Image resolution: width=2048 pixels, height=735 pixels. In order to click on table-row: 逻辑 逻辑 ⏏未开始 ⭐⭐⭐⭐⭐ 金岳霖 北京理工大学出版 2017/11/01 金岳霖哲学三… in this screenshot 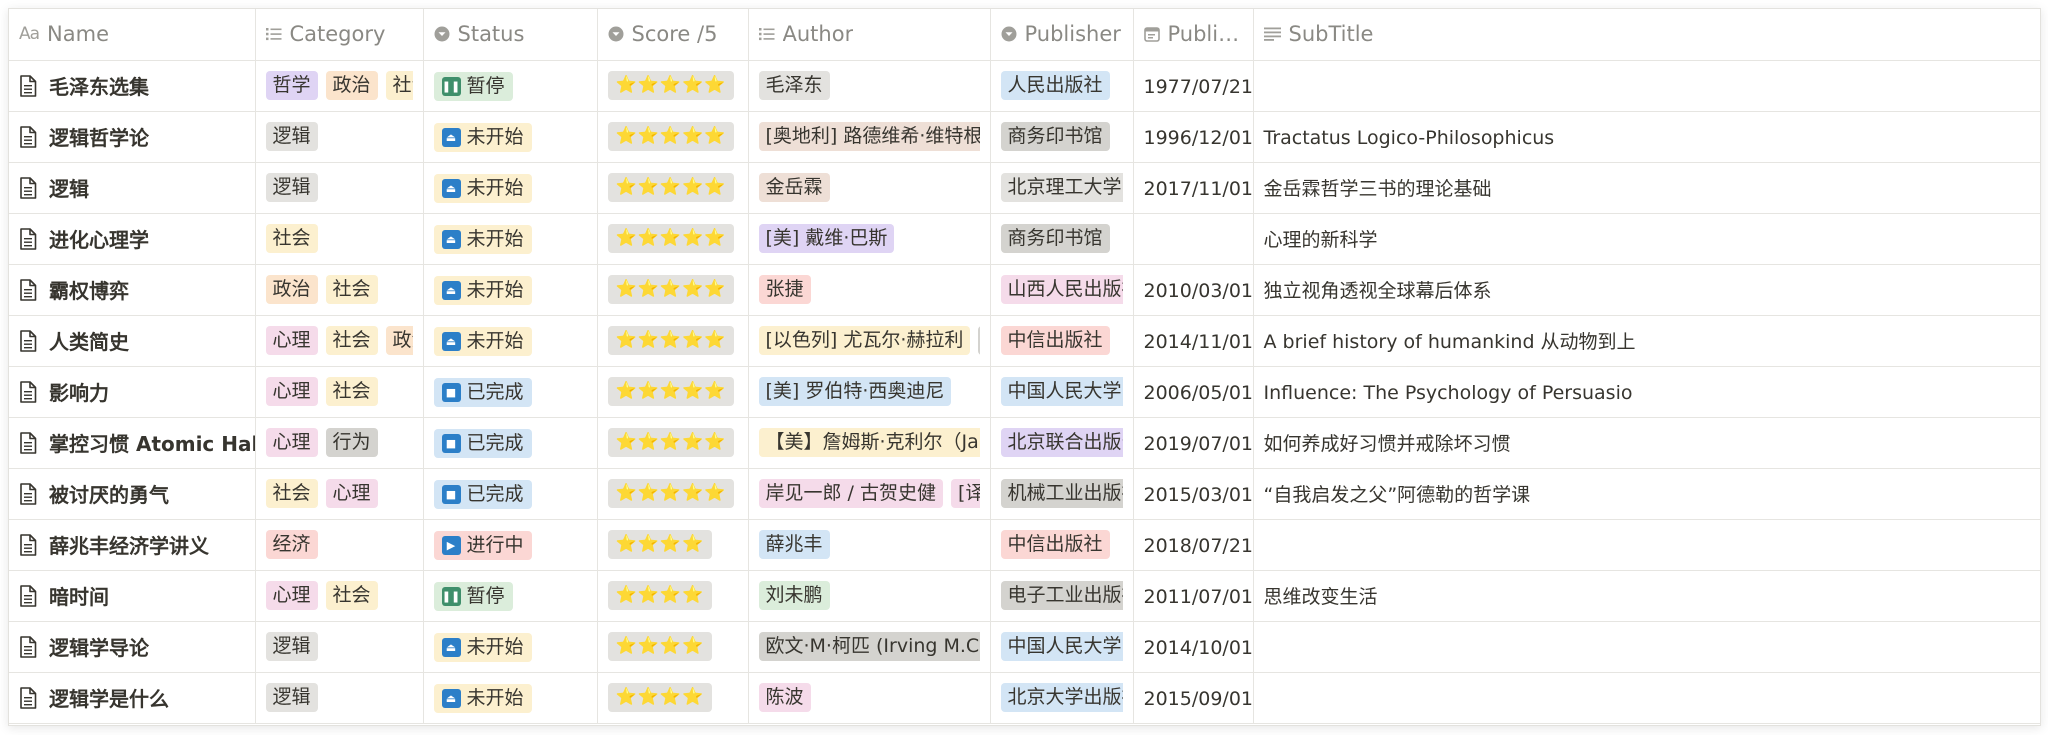, I will do `click(1024, 188)`.